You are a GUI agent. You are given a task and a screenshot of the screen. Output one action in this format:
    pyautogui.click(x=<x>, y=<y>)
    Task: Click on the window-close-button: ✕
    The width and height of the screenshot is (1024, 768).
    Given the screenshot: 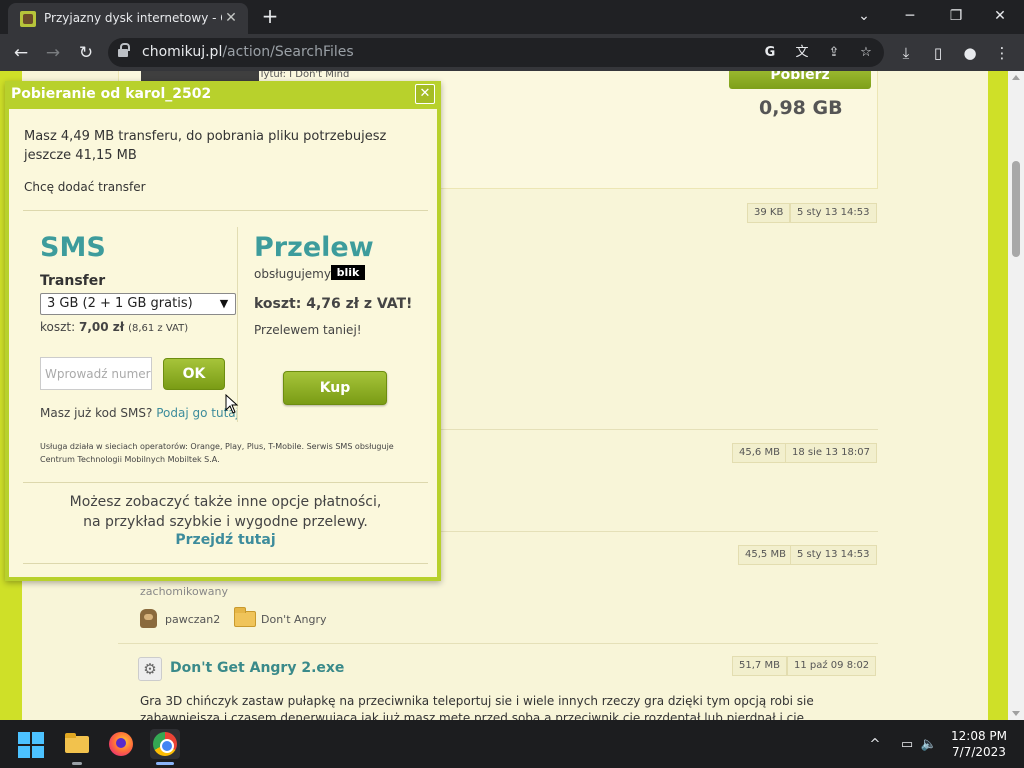 What is the action you would take?
    pyautogui.click(x=1000, y=16)
    